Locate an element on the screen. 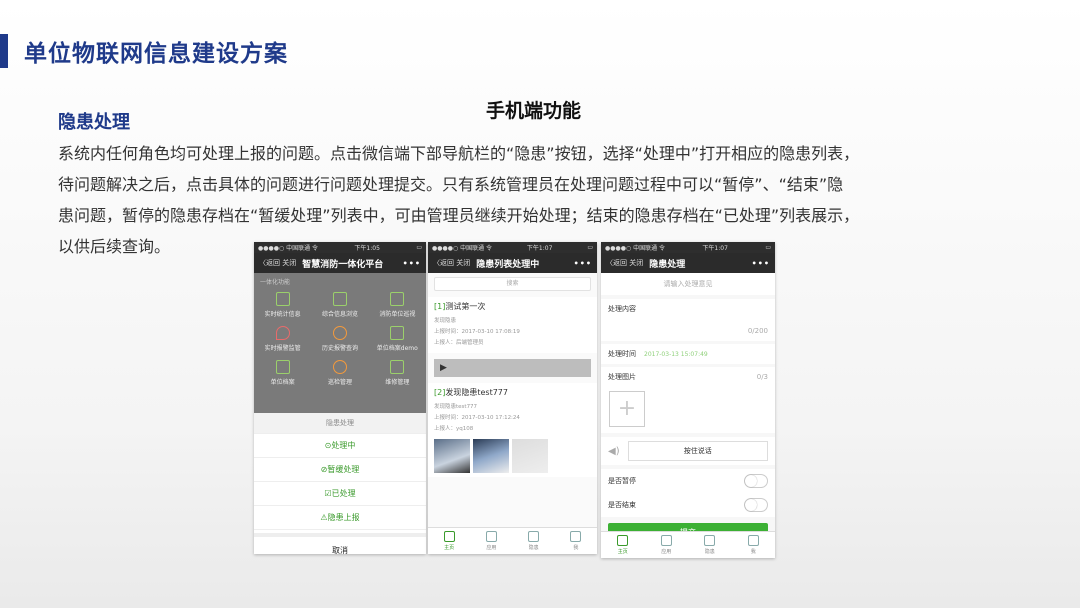  grid-item: 巡检管理 is located at coordinates (339, 373).